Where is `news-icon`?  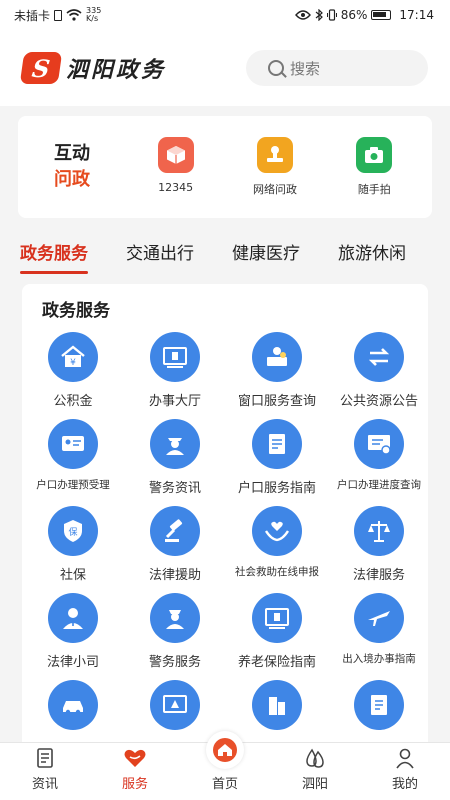 news-icon is located at coordinates (45, 758).